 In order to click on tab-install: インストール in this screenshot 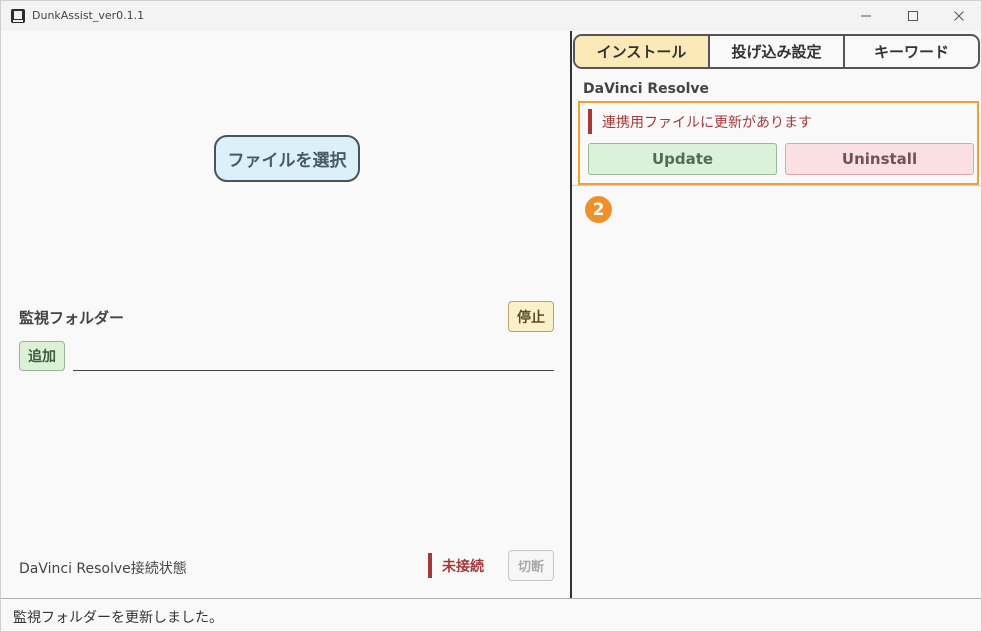, I will do `click(642, 51)`.